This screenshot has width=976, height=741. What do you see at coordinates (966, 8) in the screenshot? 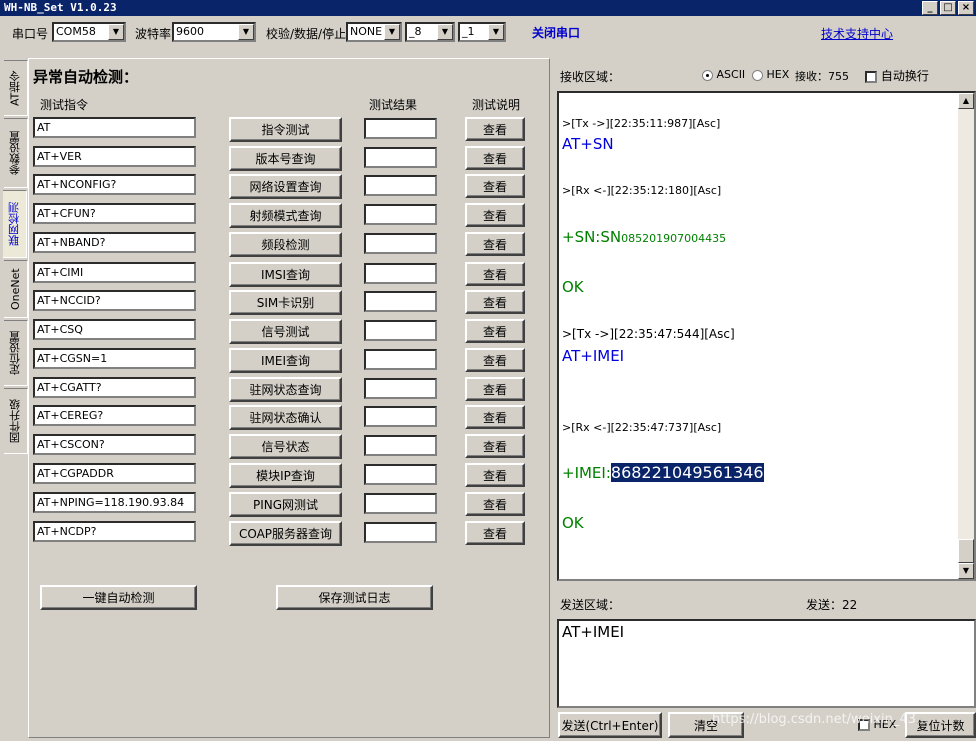
I see `close-button: ×` at bounding box center [966, 8].